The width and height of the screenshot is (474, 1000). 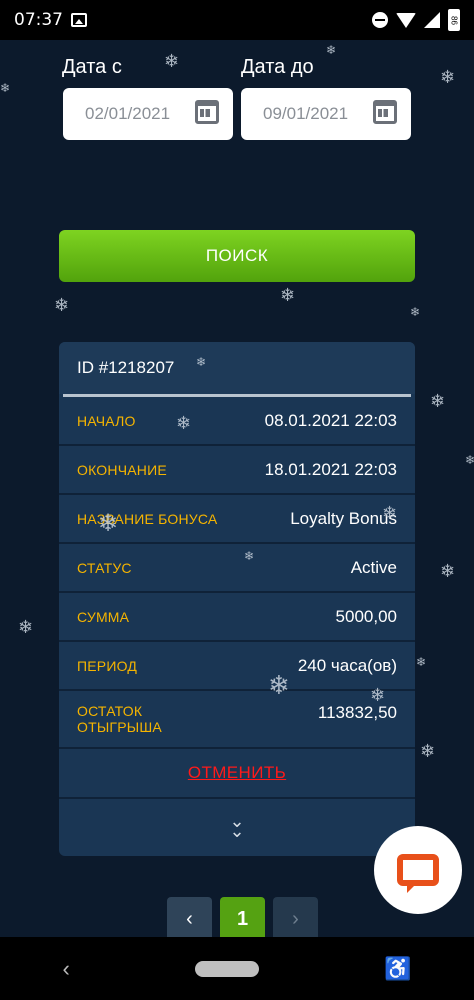 What do you see at coordinates (237, 470) in the screenshot?
I see `bonus-row-end: ОКОНЧАНИЕ 18.01.2021 22:03` at bounding box center [237, 470].